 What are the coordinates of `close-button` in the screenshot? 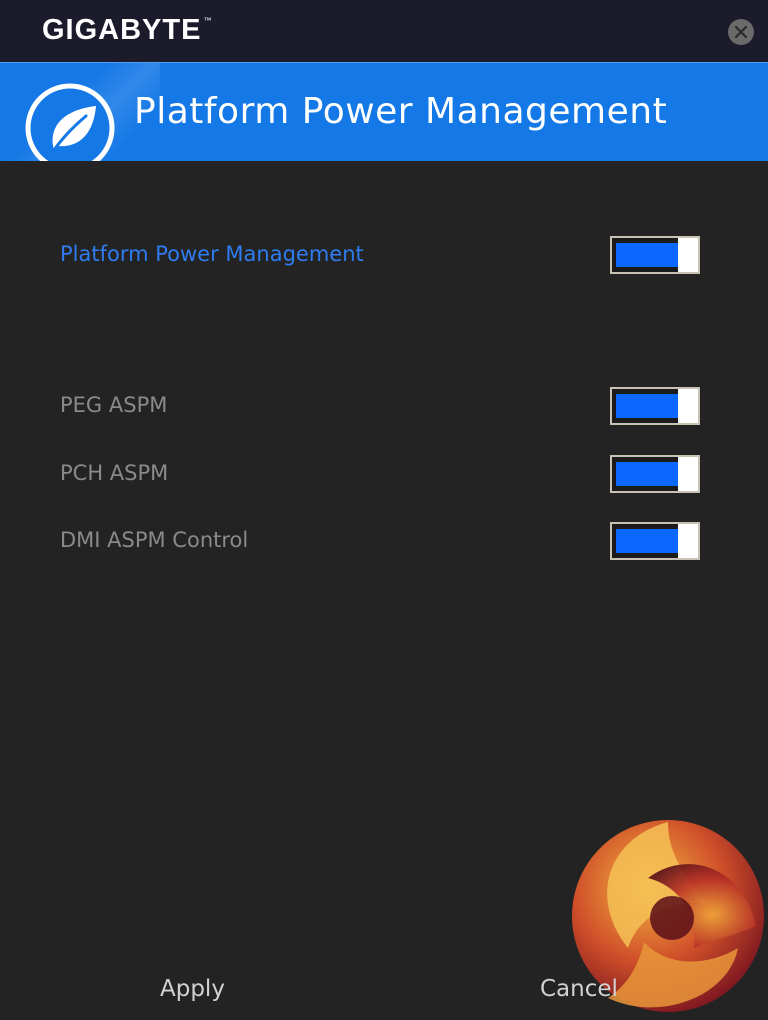 It's located at (741, 32).